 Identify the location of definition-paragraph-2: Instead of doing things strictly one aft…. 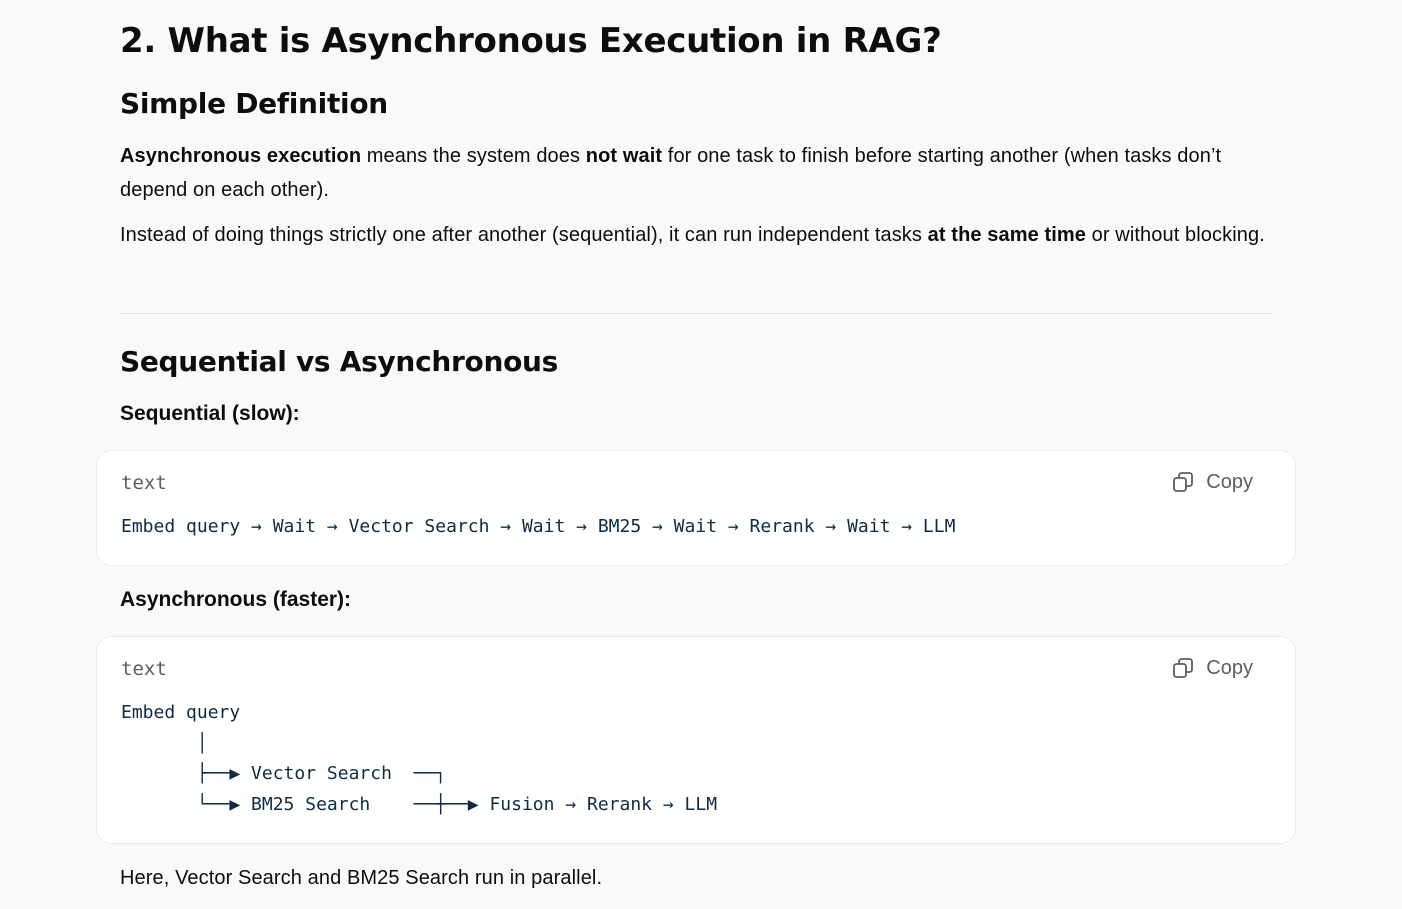
(696, 235).